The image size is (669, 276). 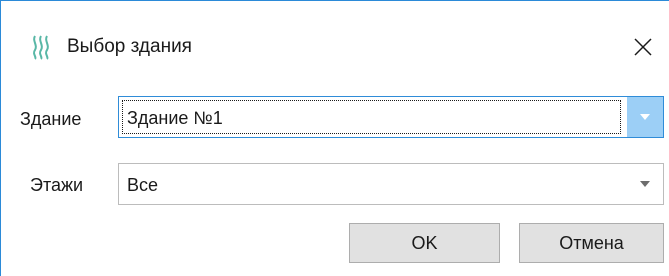 What do you see at coordinates (391, 117) in the screenshot?
I see `building-combobox: Здание №1` at bounding box center [391, 117].